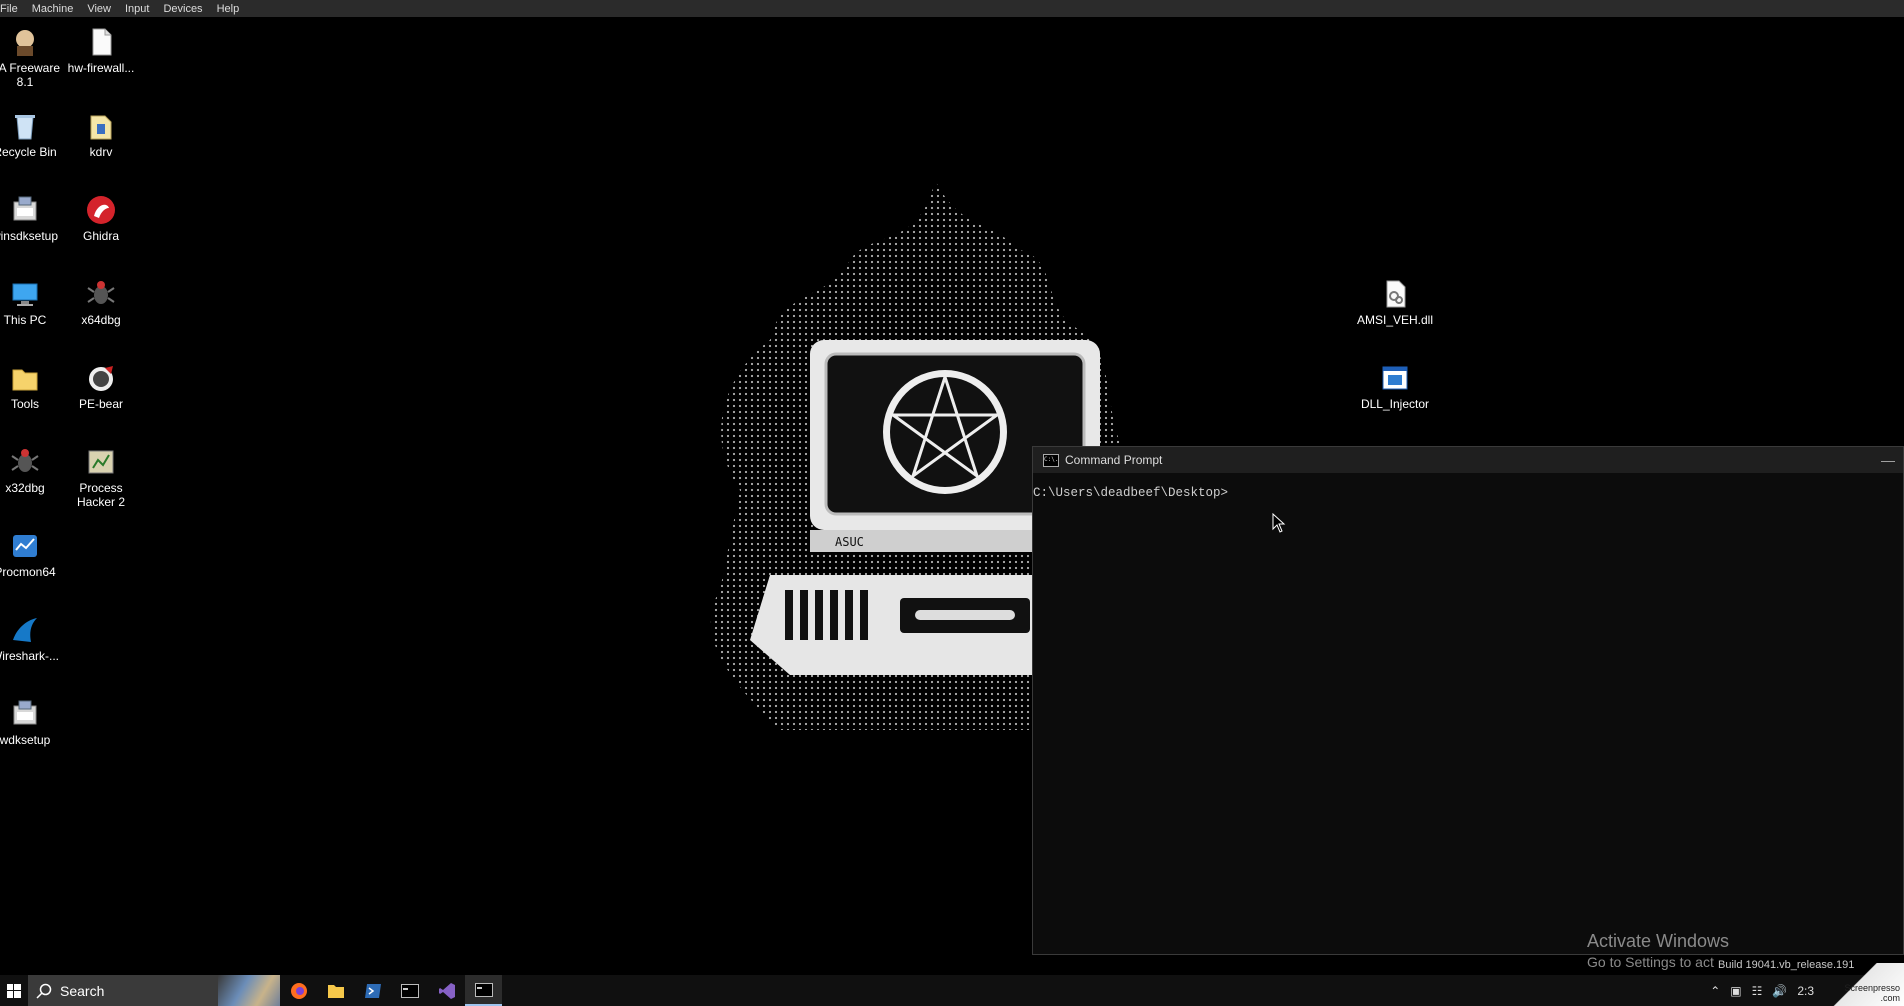 The image size is (1904, 1006). What do you see at coordinates (1468, 486) in the screenshot?
I see `cmd-console: C:\Users\deadbeef\Desktop>` at bounding box center [1468, 486].